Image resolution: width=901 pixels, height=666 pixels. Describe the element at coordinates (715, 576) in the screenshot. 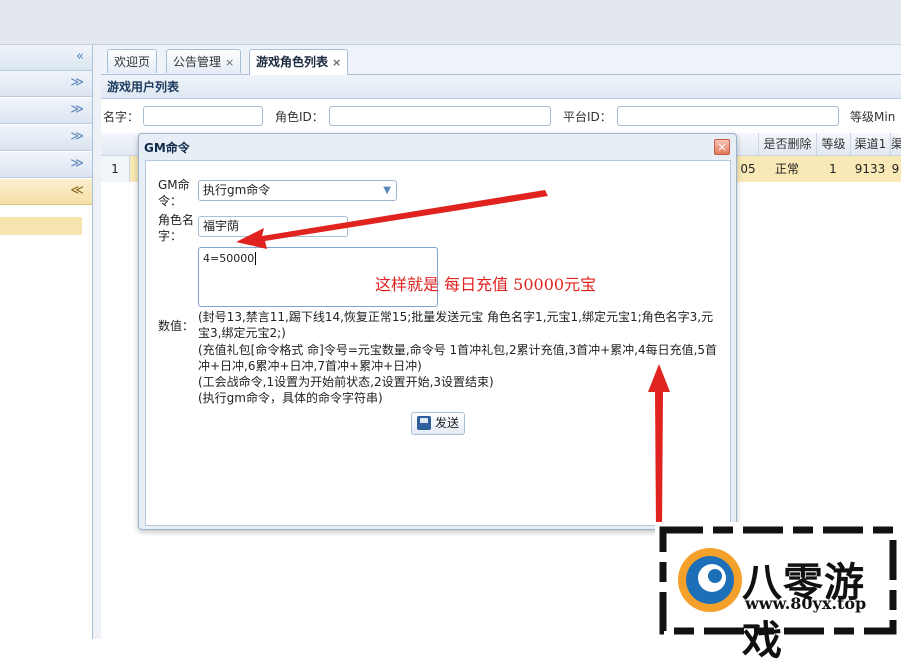

I see `logo-swirl-core` at that location.